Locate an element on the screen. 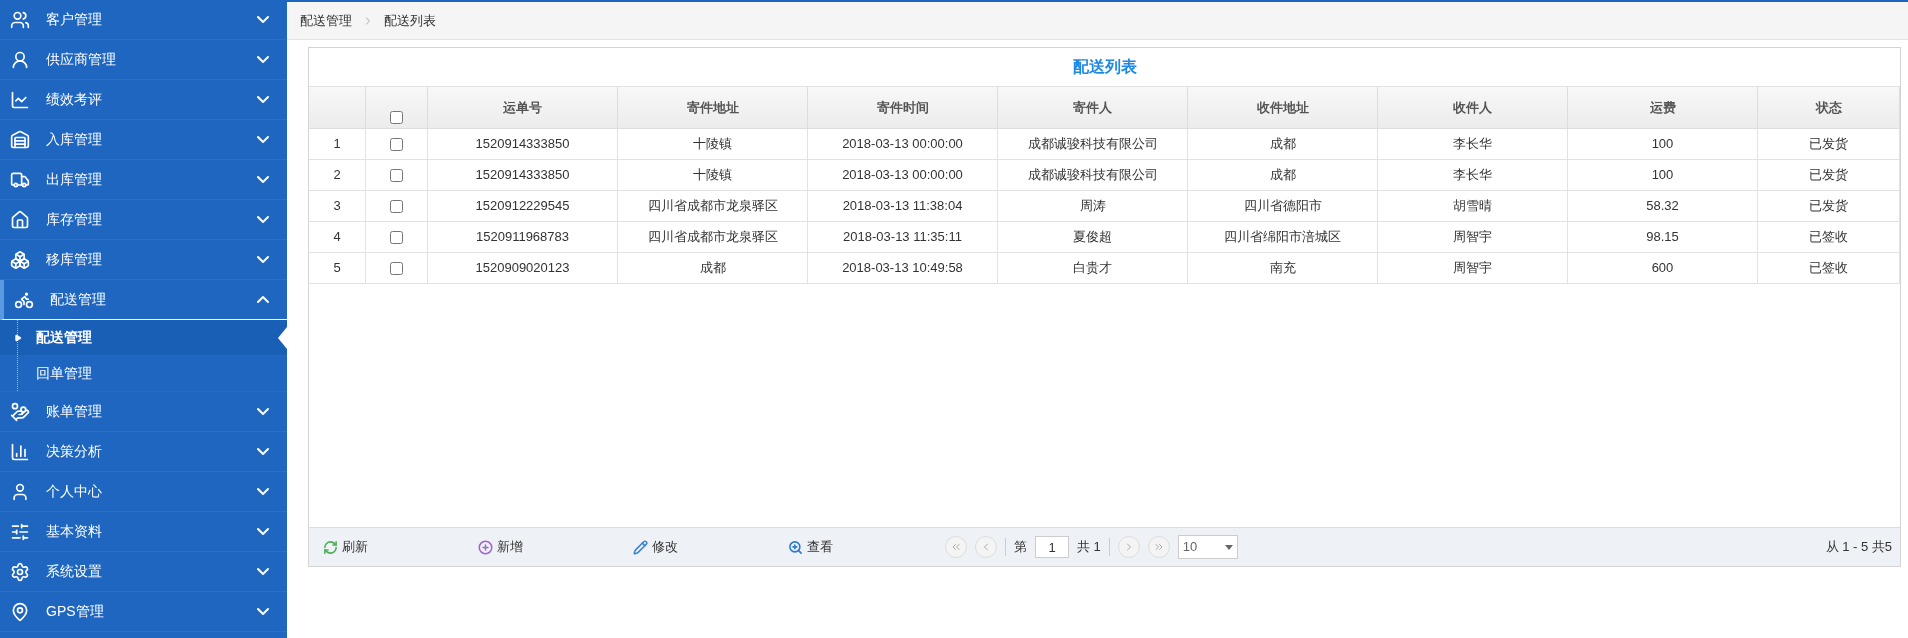 The height and width of the screenshot is (638, 1908). column-header: 寄件时间 is located at coordinates (903, 107).